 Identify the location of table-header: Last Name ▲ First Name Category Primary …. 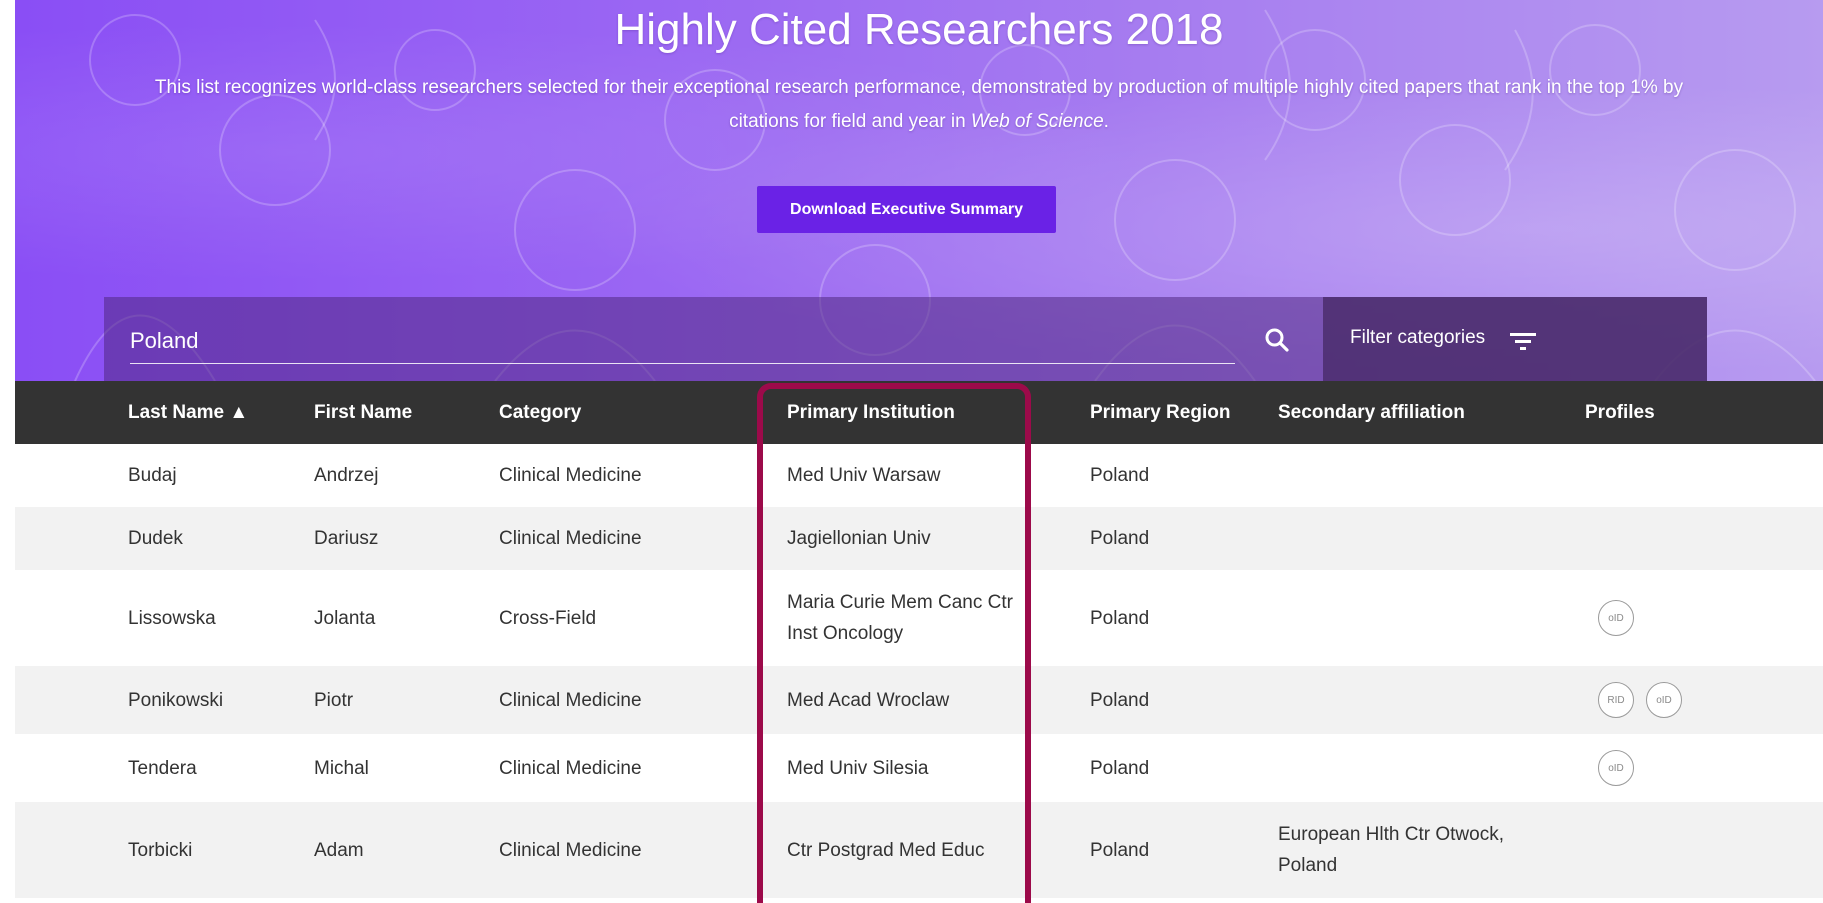
(919, 412).